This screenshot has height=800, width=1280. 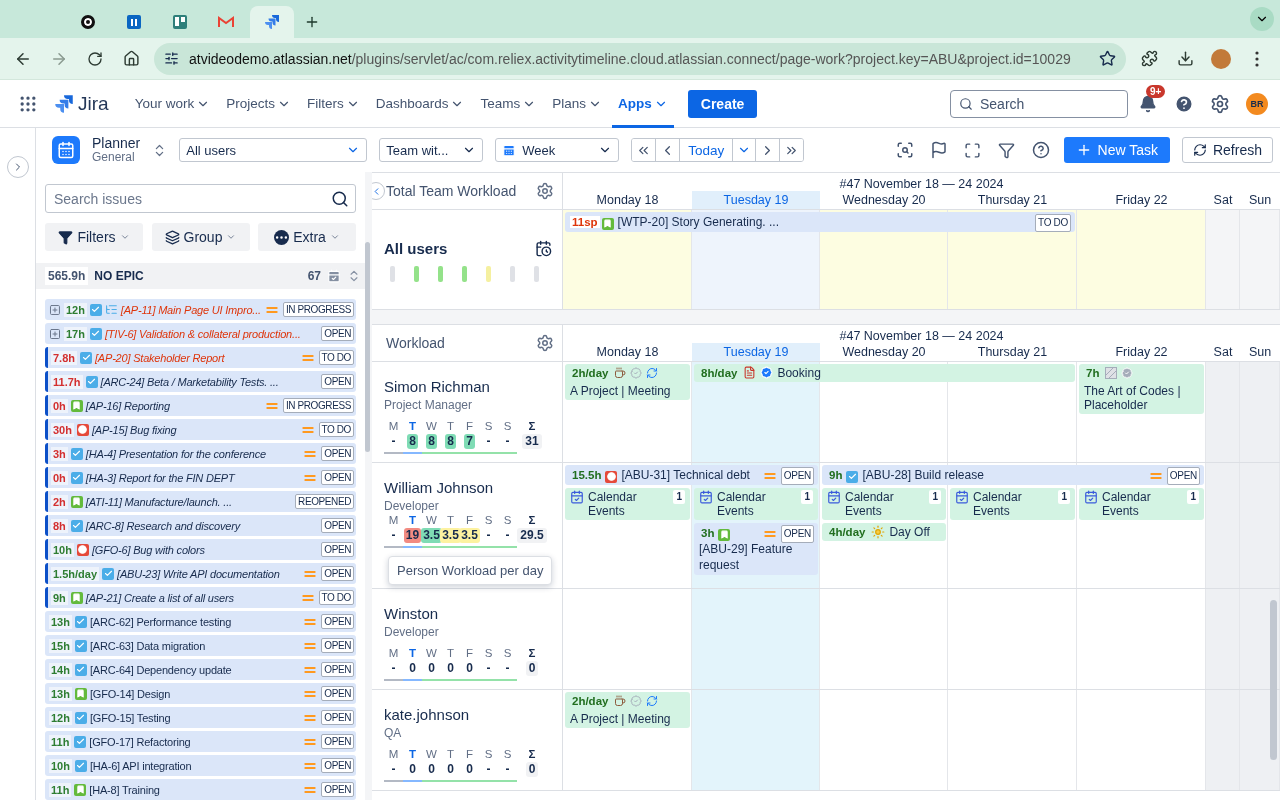 I want to click on panel-menu-button: Filters, so click(x=94, y=237).